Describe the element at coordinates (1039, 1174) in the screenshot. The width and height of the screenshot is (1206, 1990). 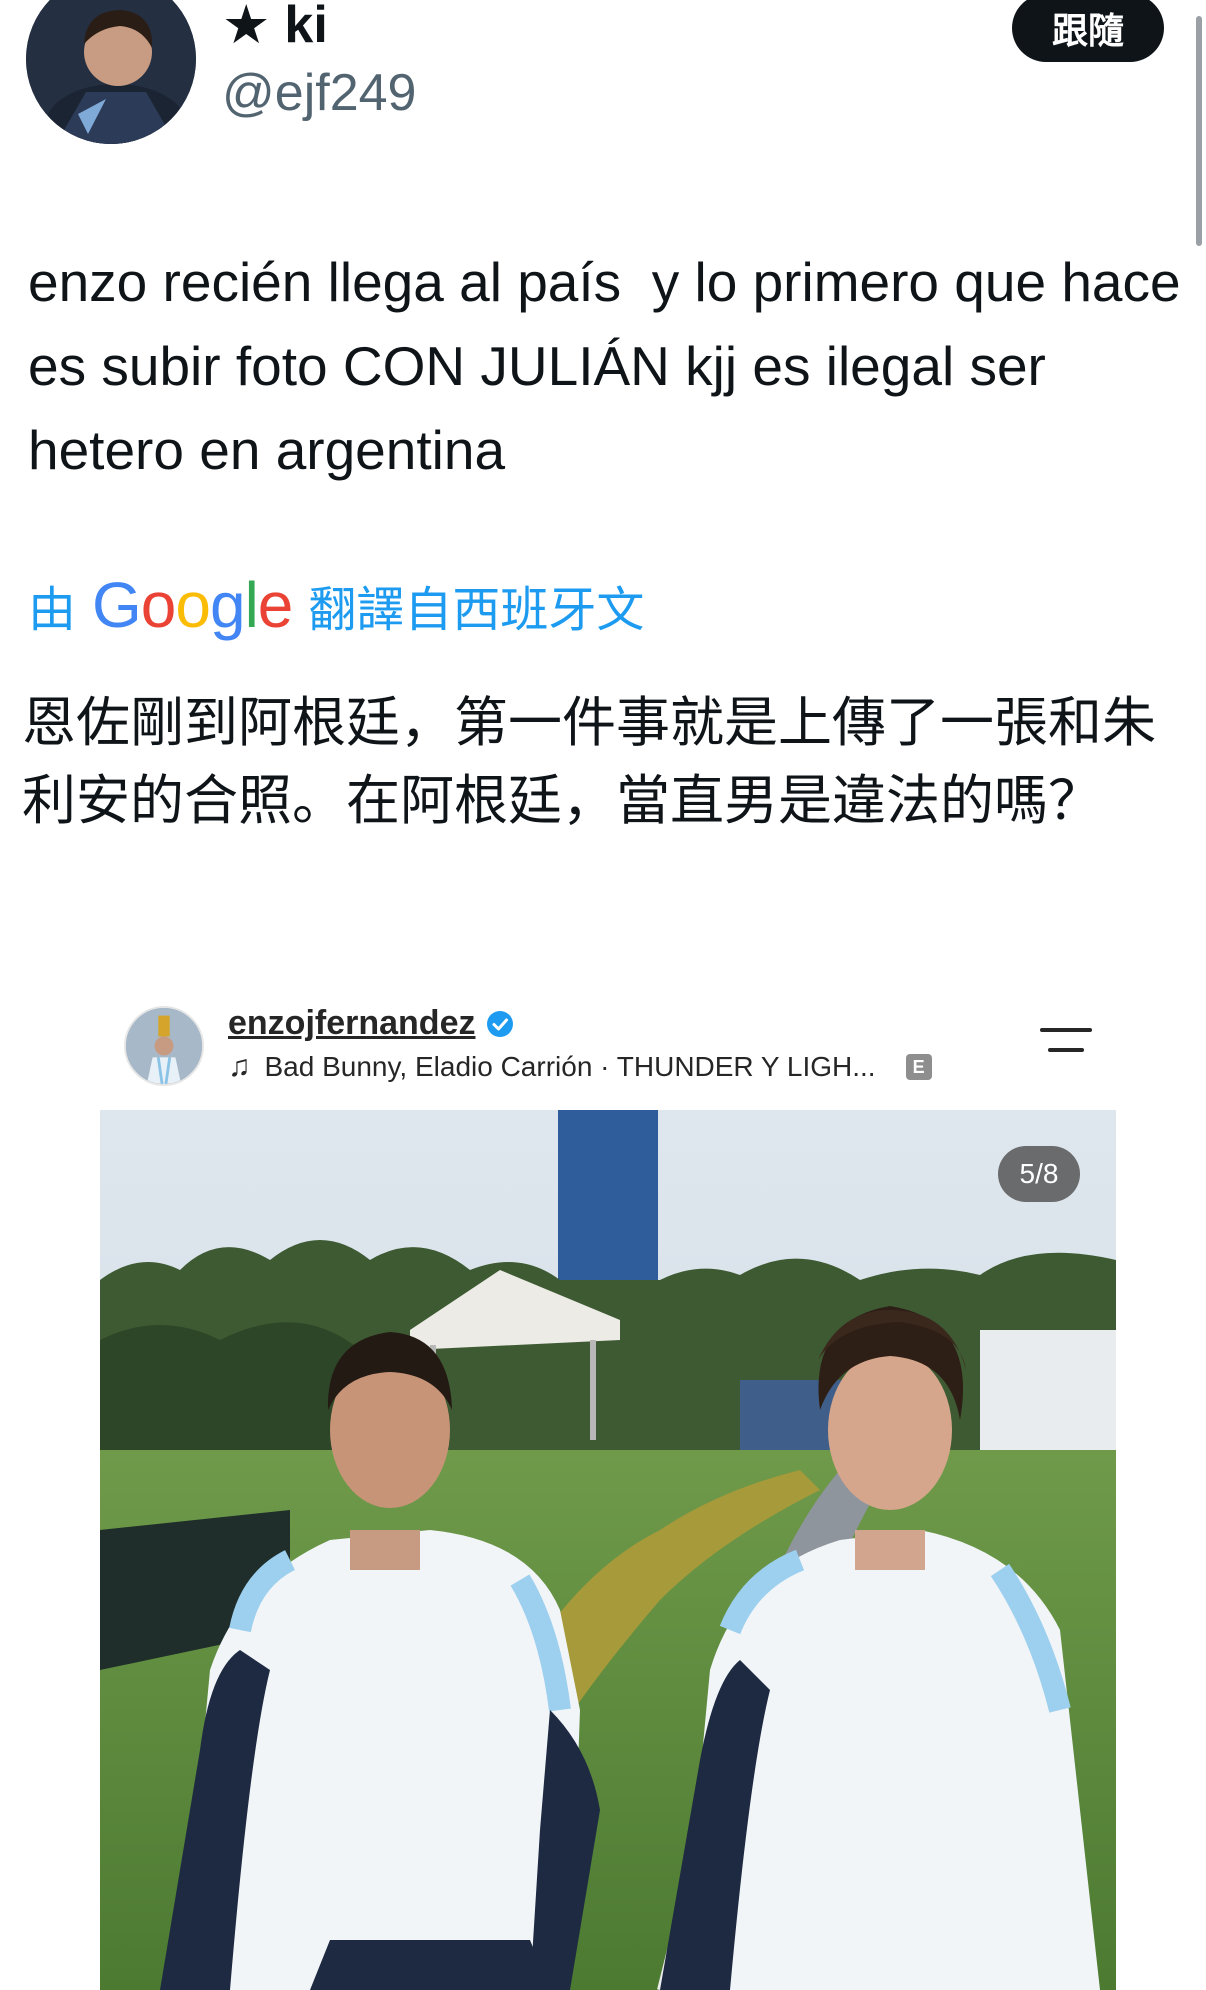
I see `image-counter-badge: 5/8` at that location.